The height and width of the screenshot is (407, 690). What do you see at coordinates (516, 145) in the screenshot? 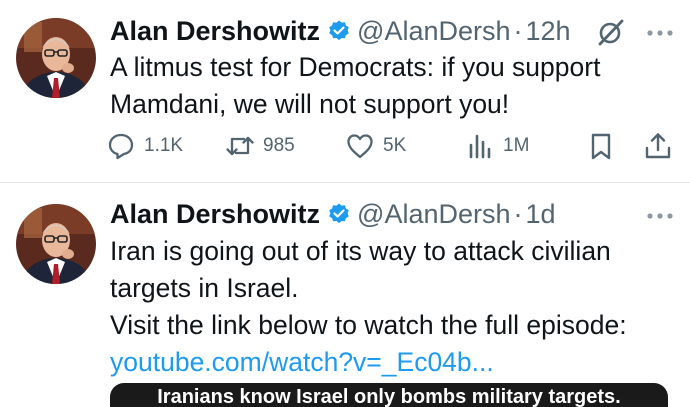
I see `views-count: 1M` at bounding box center [516, 145].